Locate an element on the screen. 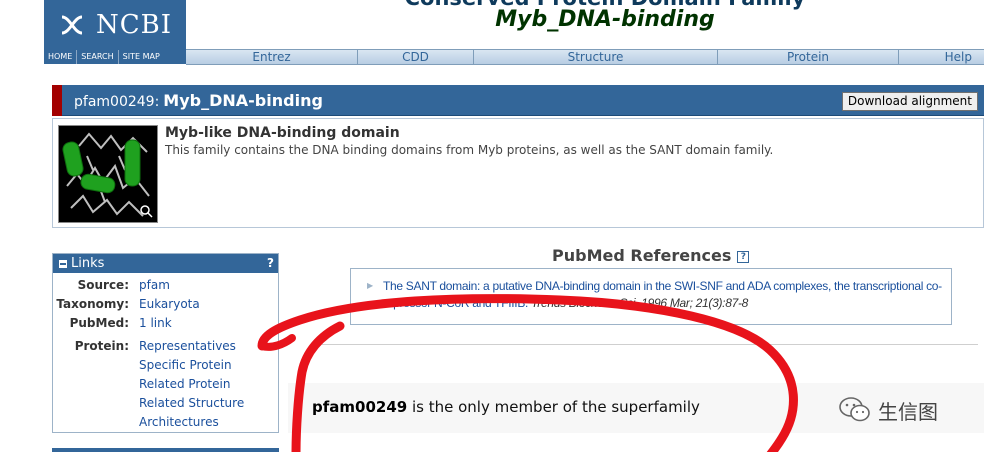 The height and width of the screenshot is (452, 984). architectures-link: Architectures is located at coordinates (179, 422).